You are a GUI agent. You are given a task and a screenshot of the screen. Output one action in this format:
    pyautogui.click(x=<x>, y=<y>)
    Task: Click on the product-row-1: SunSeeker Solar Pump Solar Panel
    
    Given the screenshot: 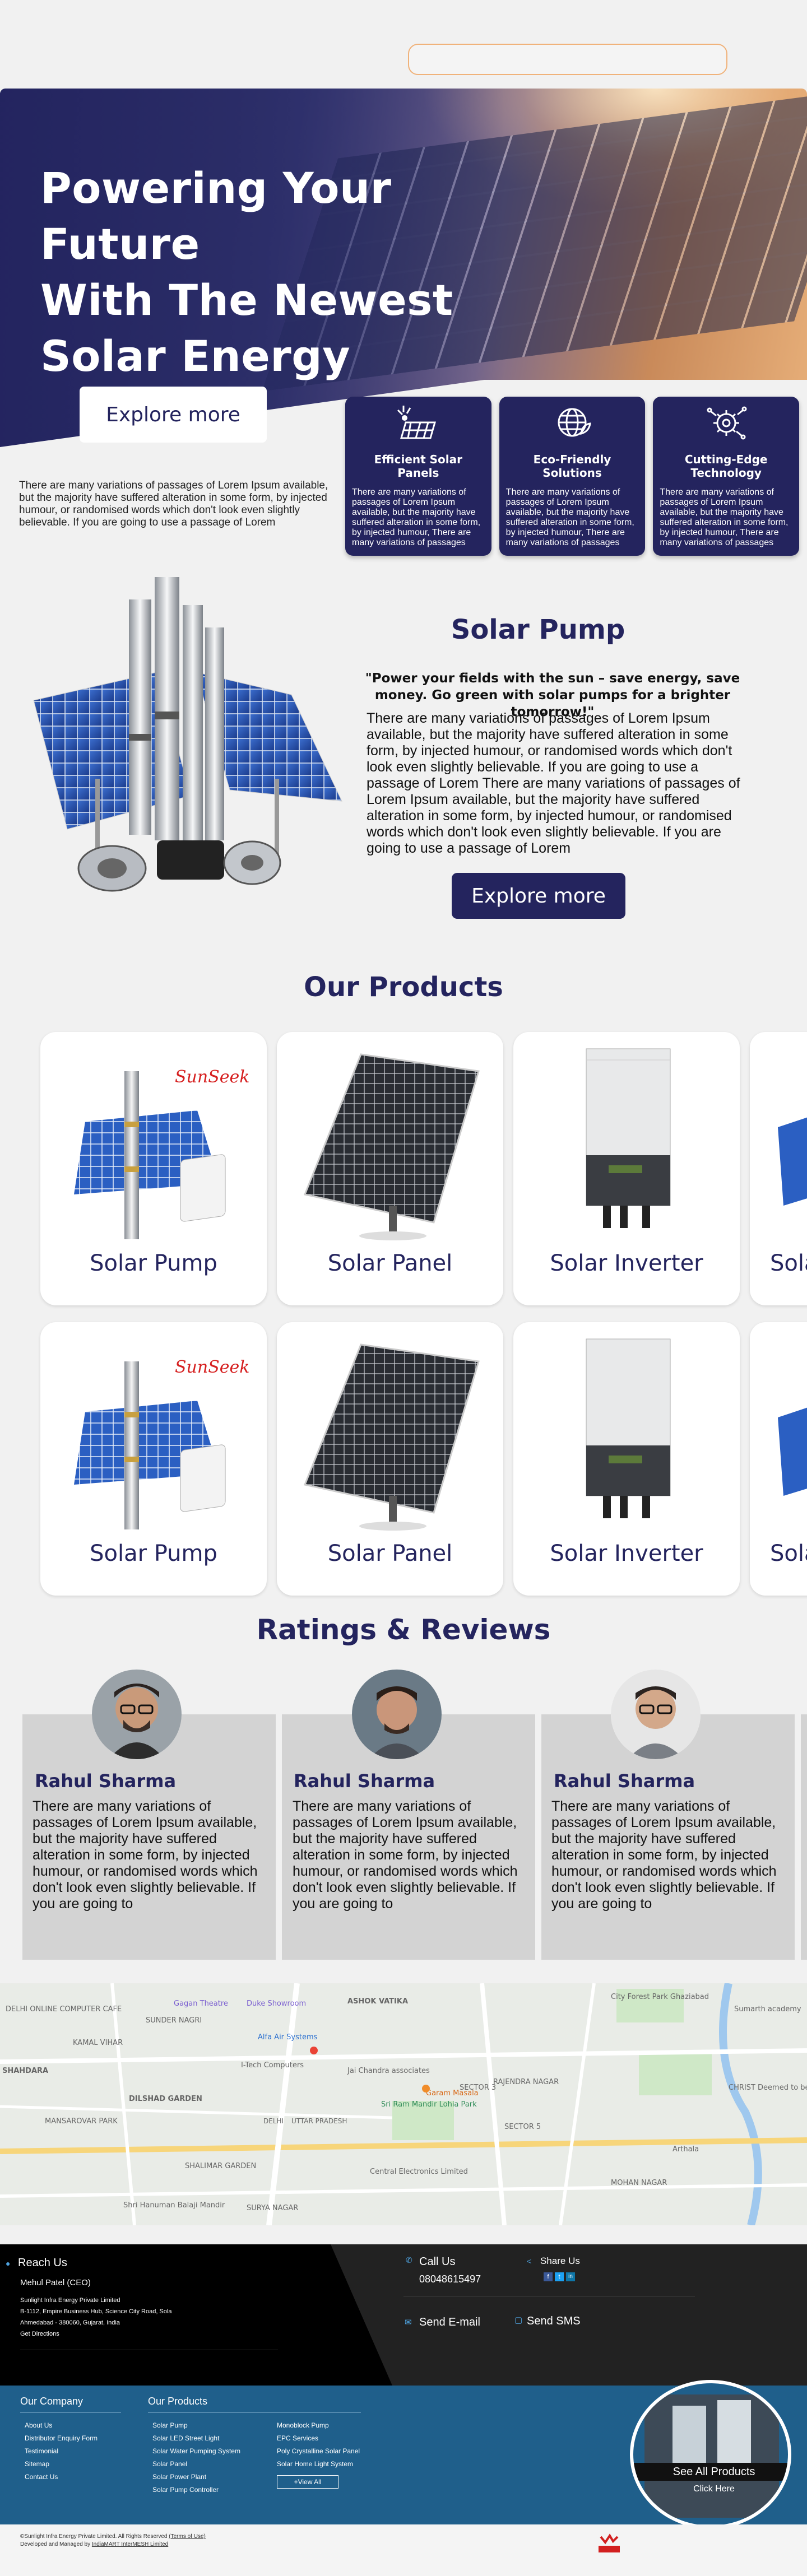 What is the action you would take?
    pyautogui.click(x=423, y=1168)
    